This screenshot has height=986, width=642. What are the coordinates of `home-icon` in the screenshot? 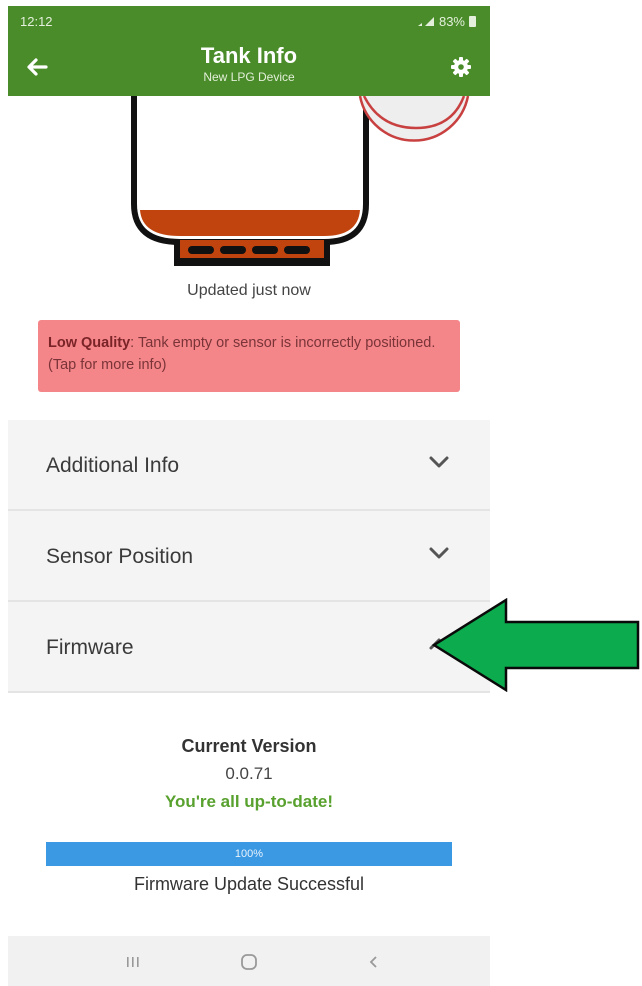 It's located at (249, 962).